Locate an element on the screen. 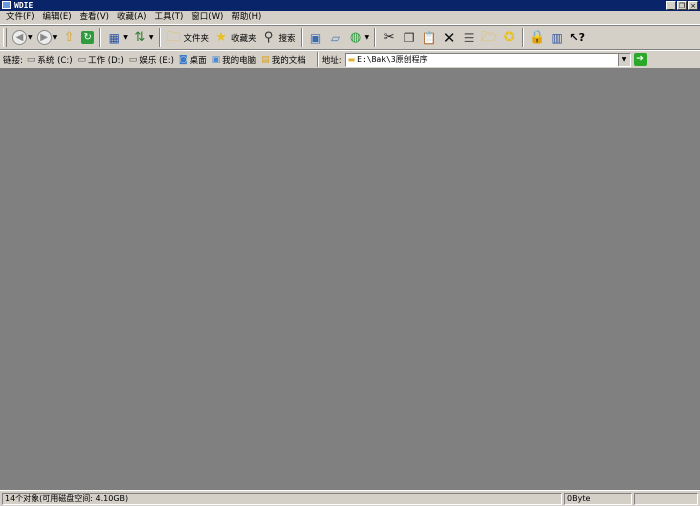 The width and height of the screenshot is (700, 506). columns-icon: ▥ is located at coordinates (557, 37).